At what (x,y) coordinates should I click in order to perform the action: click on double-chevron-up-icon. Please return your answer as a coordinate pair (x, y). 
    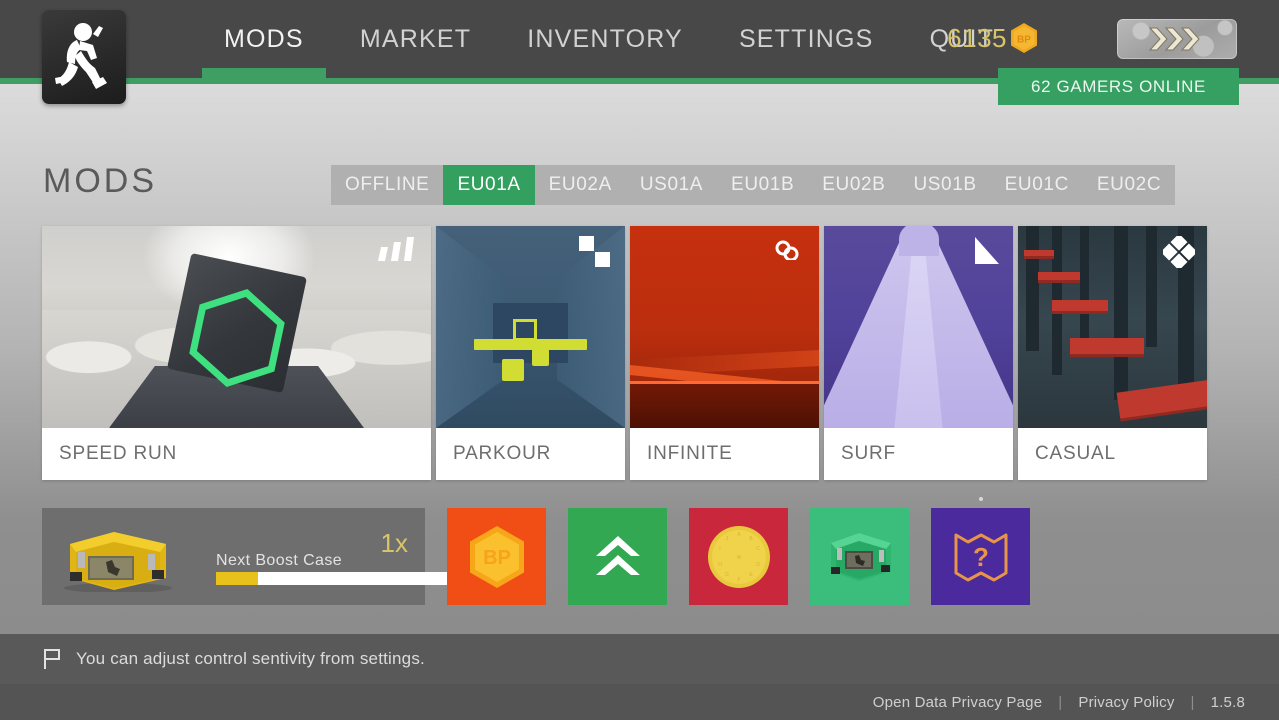
    Looking at the image, I should click on (617, 555).